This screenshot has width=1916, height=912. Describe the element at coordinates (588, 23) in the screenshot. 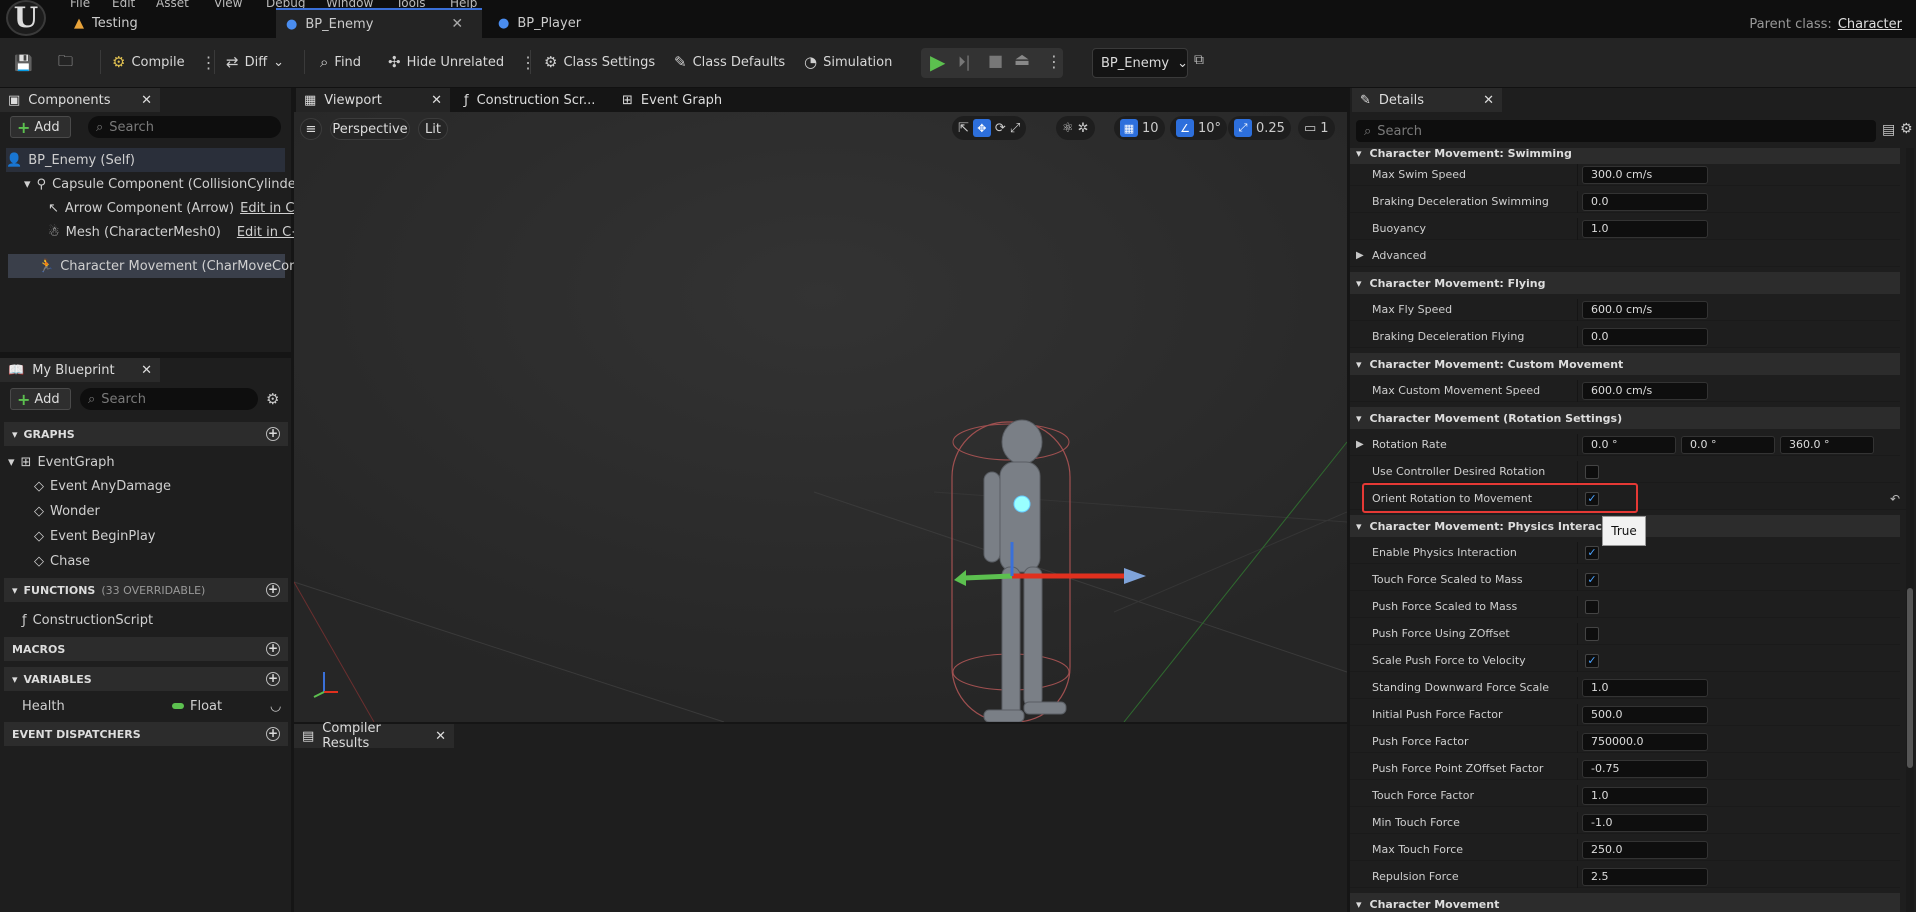

I see `tab-bp-player: ● BP_Player` at that location.